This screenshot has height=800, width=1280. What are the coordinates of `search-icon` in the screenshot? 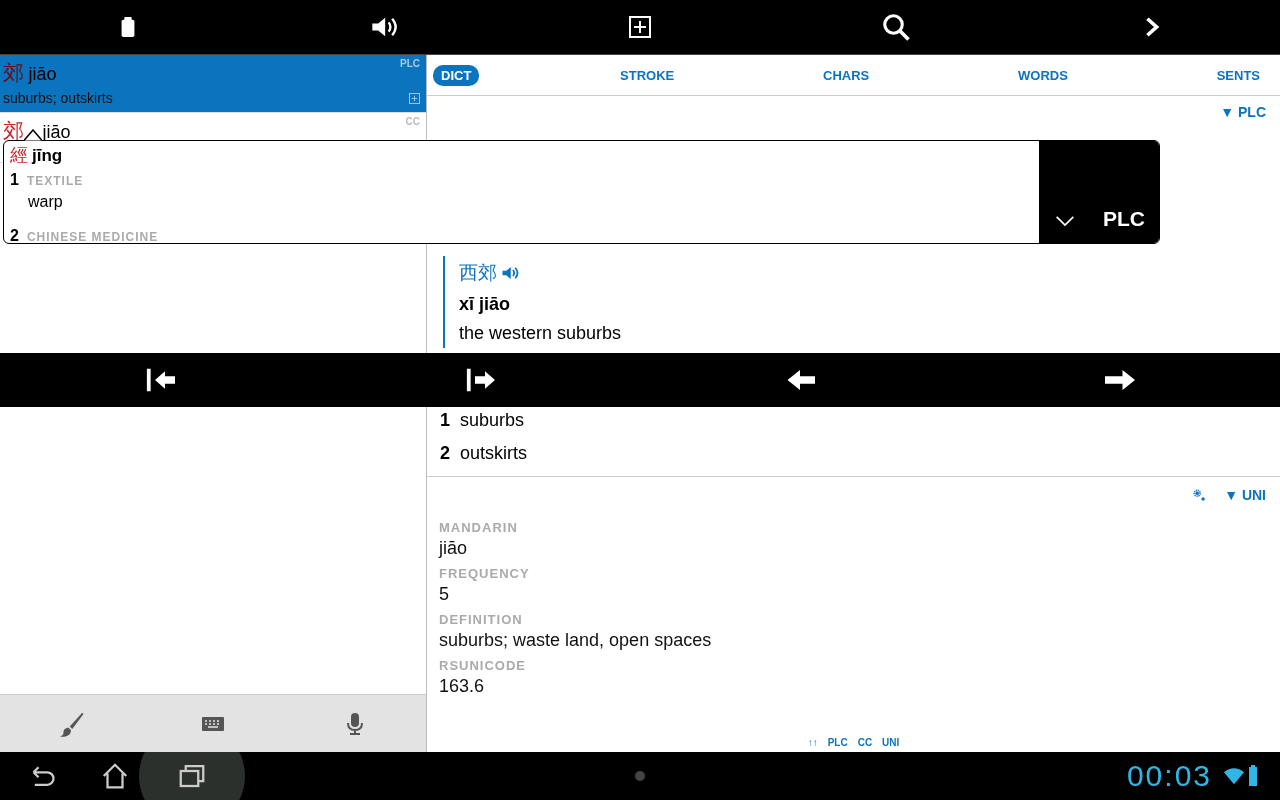 It's located at (896, 27).